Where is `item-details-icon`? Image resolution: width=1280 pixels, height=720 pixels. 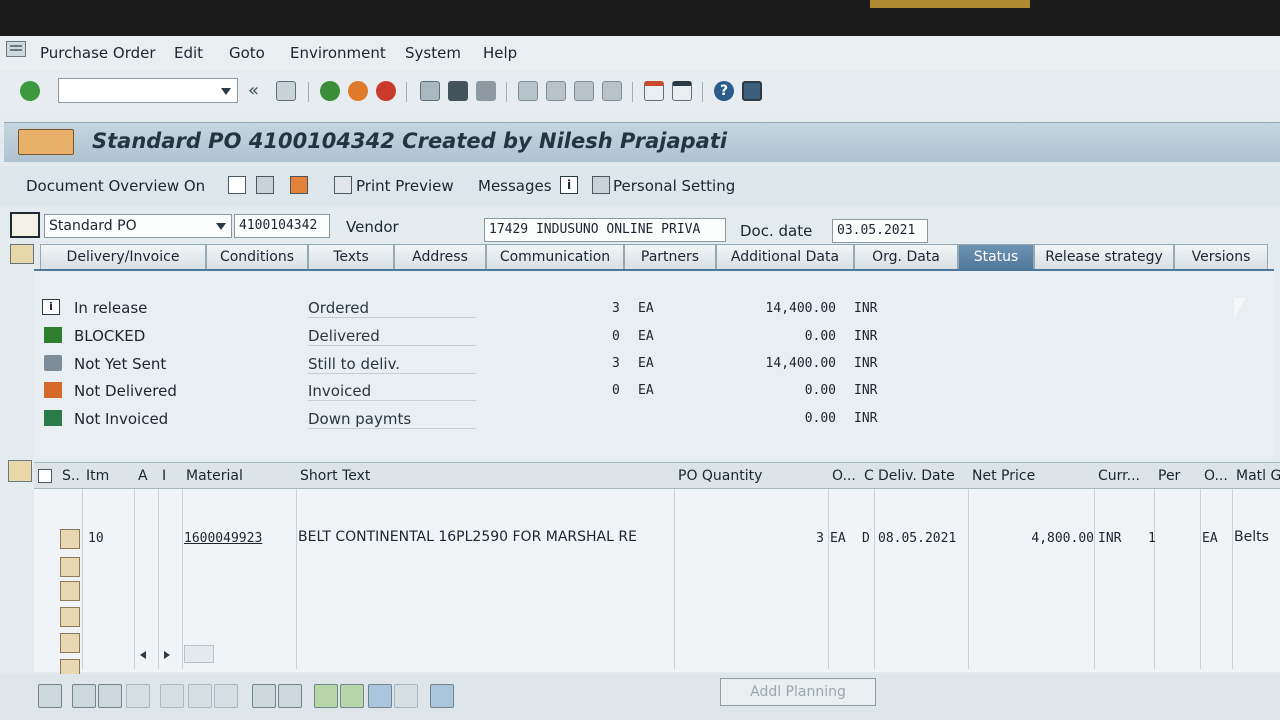
item-details-icon is located at coordinates (50, 696).